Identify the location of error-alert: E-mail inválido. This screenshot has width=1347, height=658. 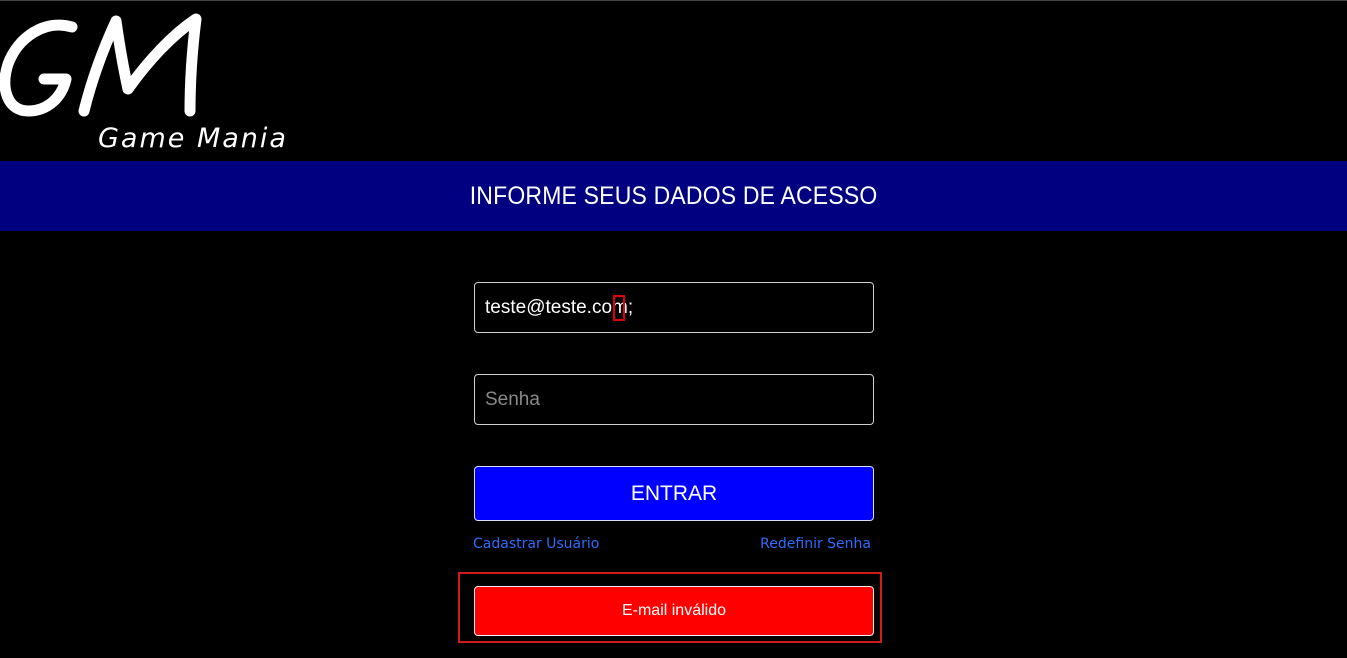
(674, 611).